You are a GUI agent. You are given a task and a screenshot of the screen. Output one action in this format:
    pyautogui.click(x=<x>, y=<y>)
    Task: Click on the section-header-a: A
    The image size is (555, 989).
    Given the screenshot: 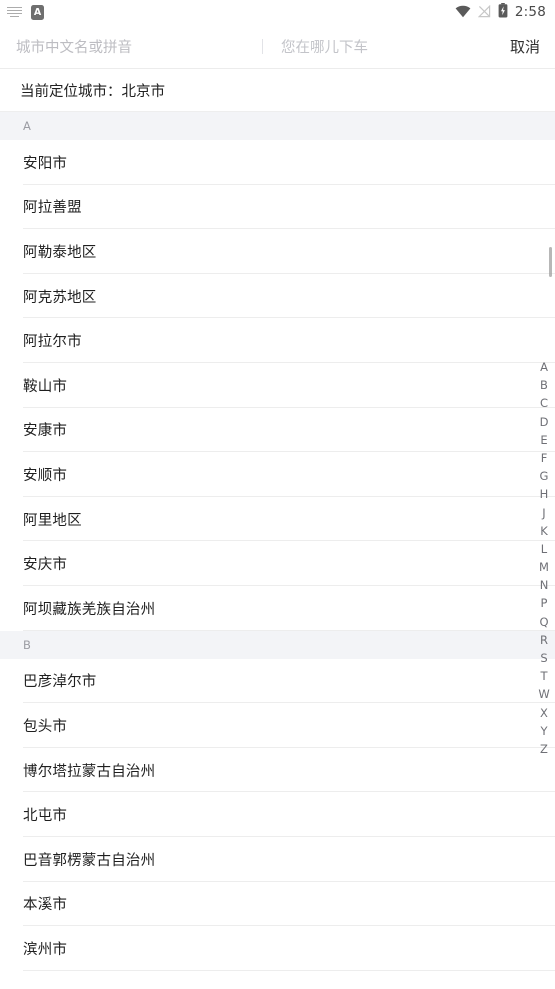 What is the action you would take?
    pyautogui.click(x=277, y=126)
    